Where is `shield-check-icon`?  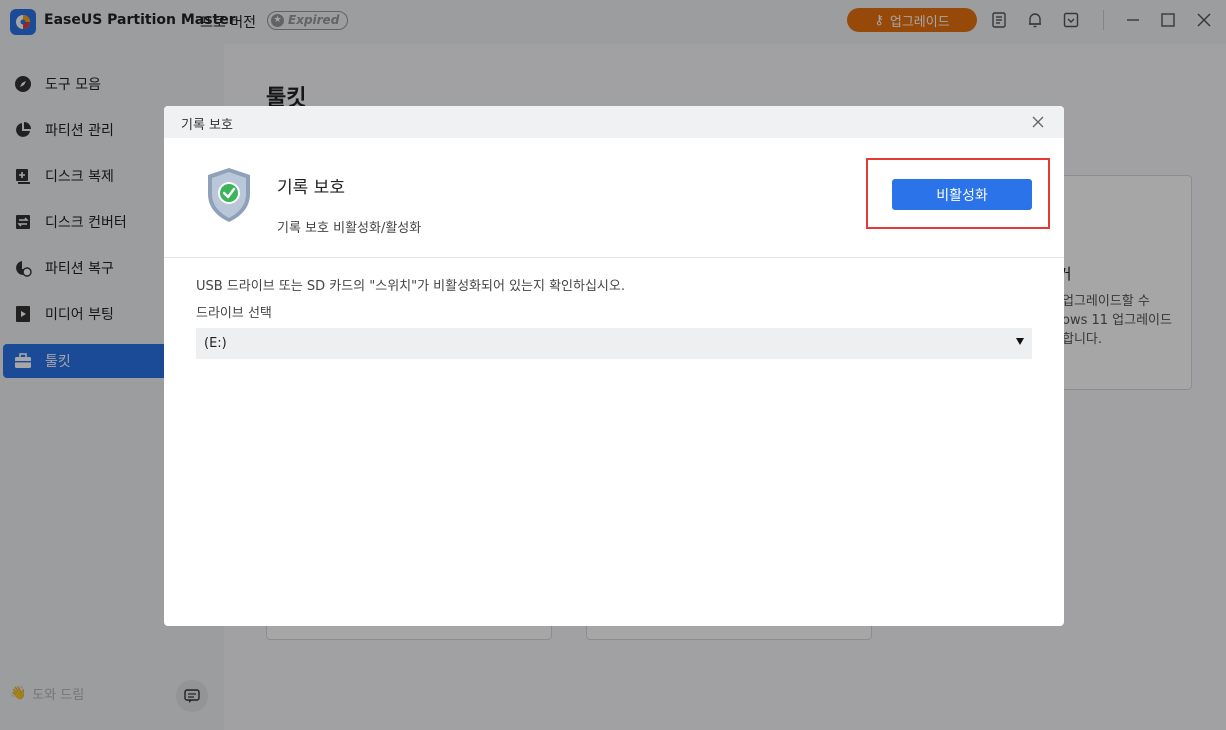 shield-check-icon is located at coordinates (229, 195).